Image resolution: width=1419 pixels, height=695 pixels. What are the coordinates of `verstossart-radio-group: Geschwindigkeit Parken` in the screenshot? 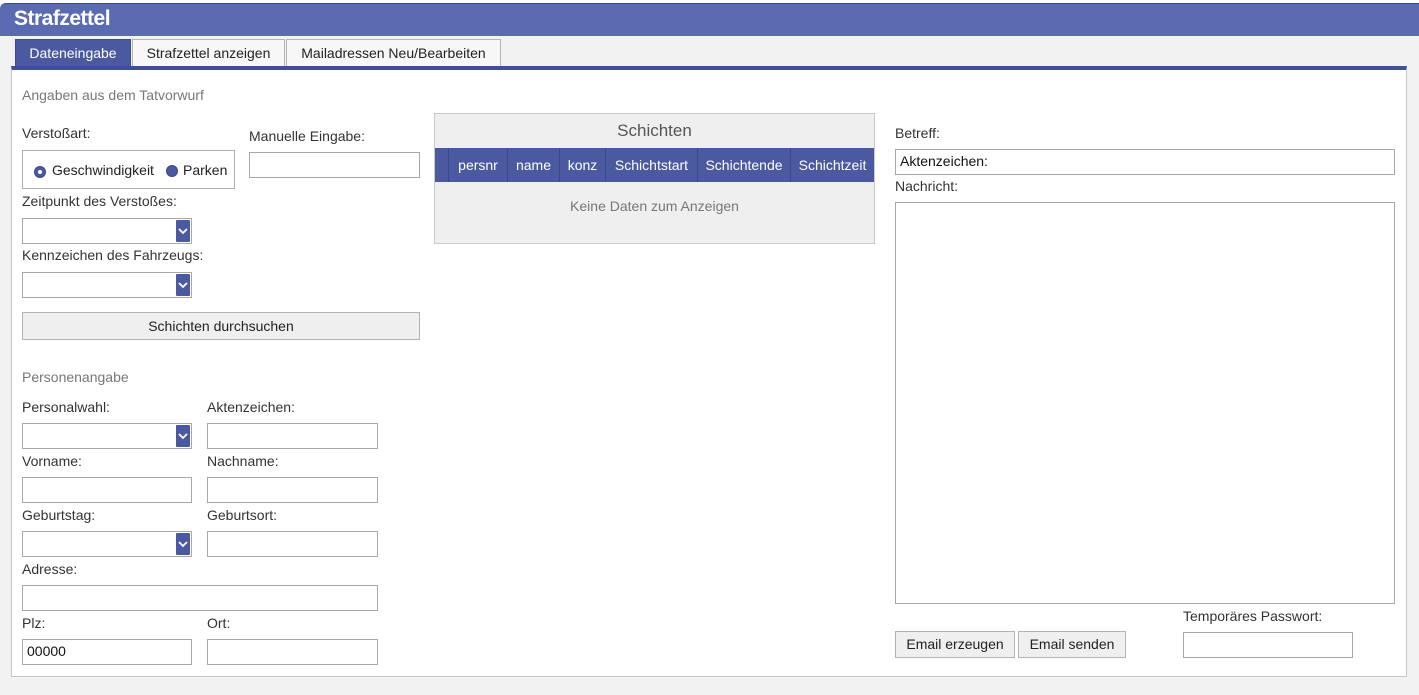 It's located at (128, 169).